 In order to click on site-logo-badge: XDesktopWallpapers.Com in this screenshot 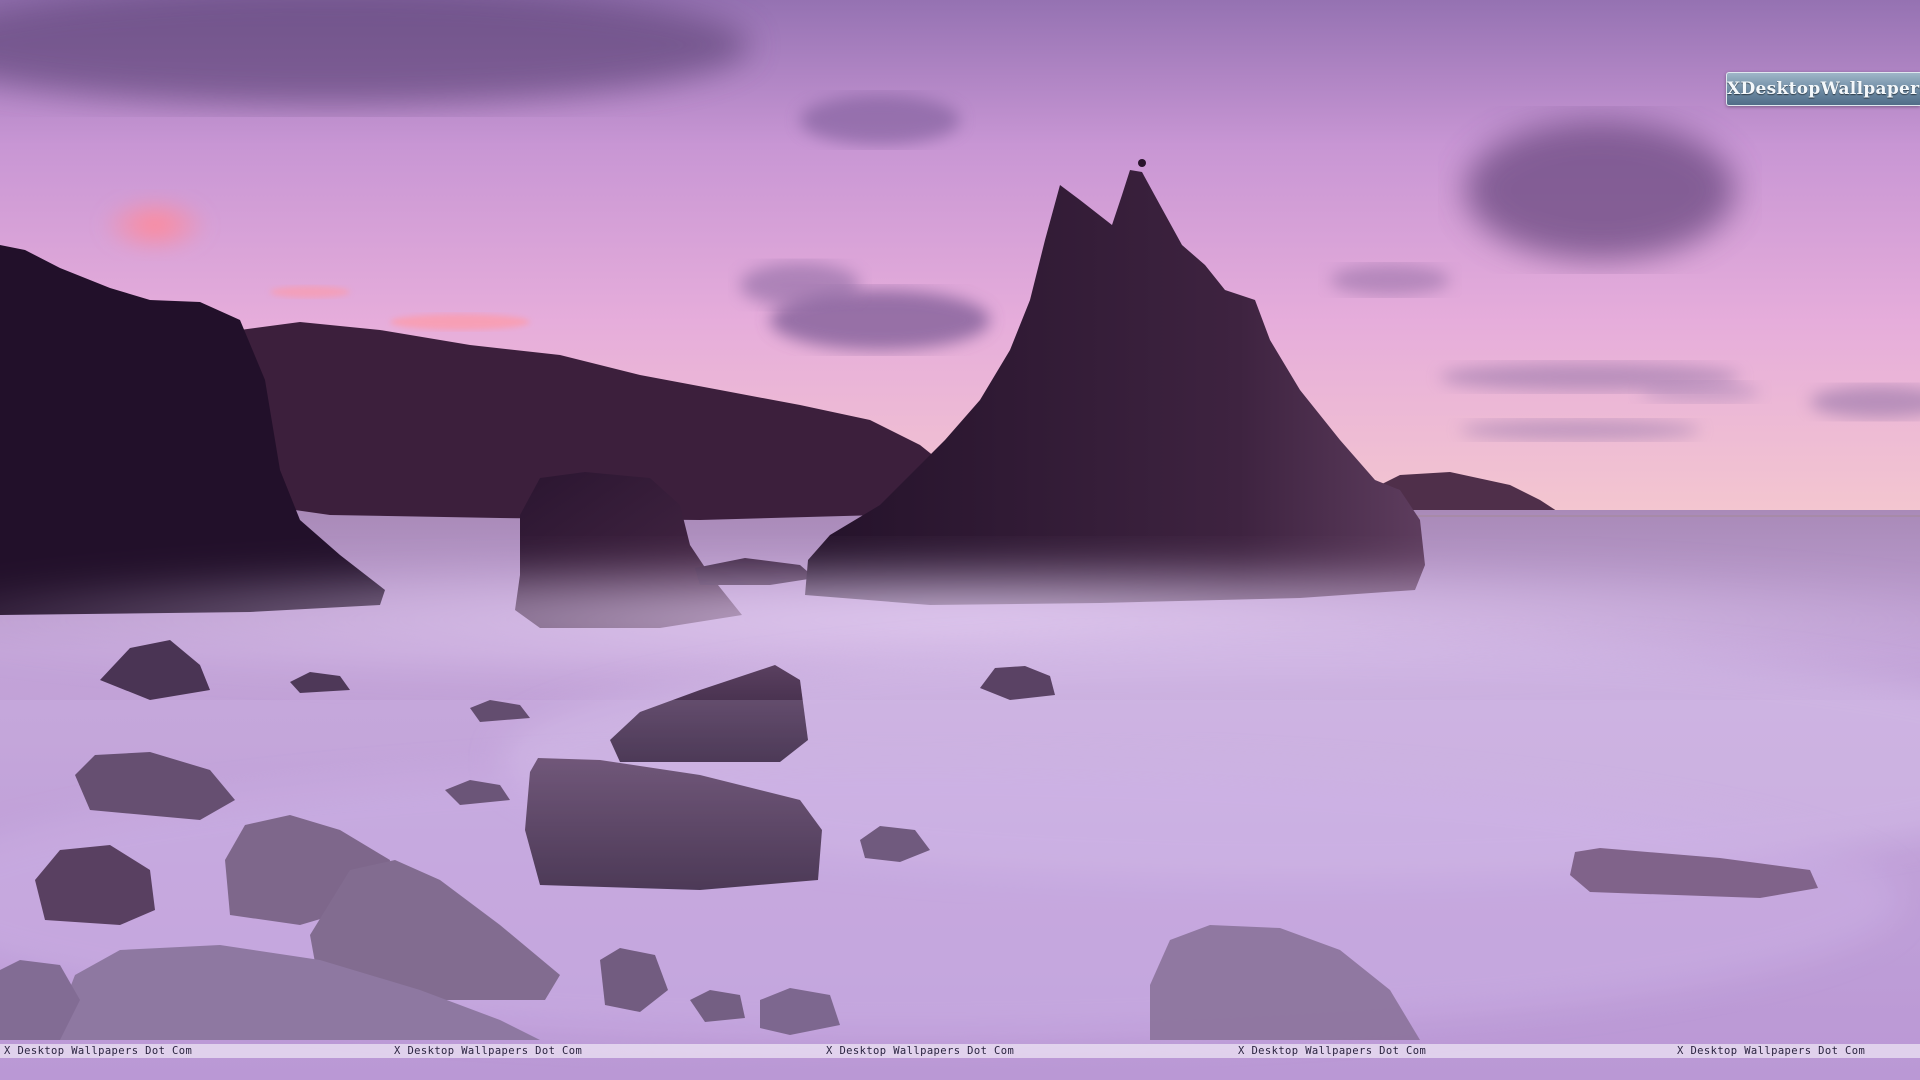, I will do `click(1823, 89)`.